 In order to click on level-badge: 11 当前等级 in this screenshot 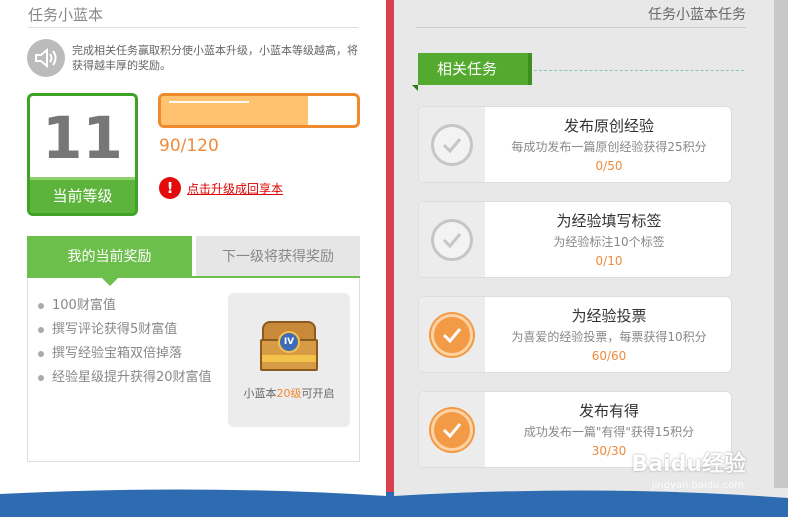, I will do `click(82, 154)`.